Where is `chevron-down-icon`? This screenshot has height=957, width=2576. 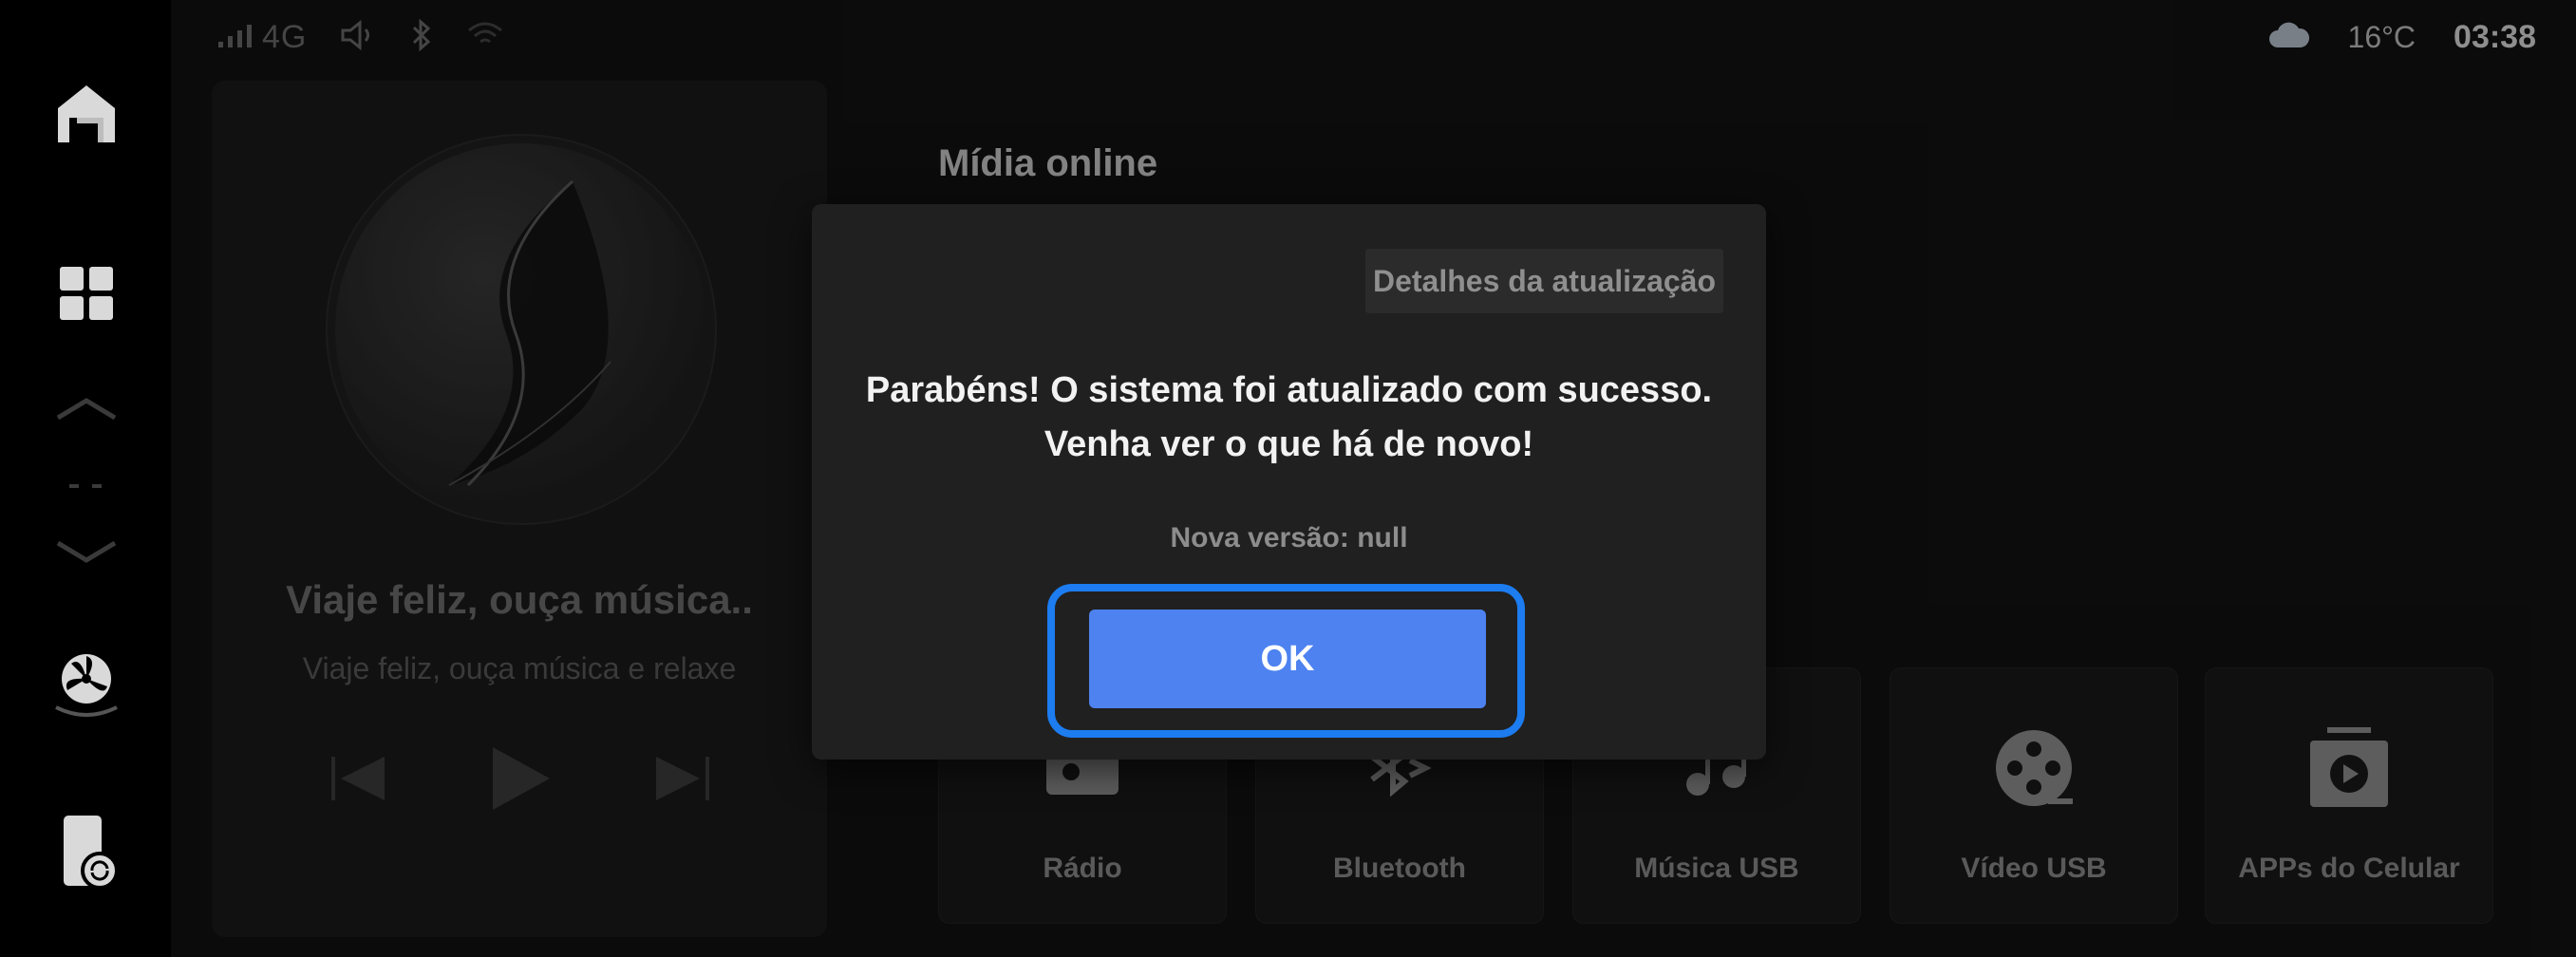 chevron-down-icon is located at coordinates (86, 553).